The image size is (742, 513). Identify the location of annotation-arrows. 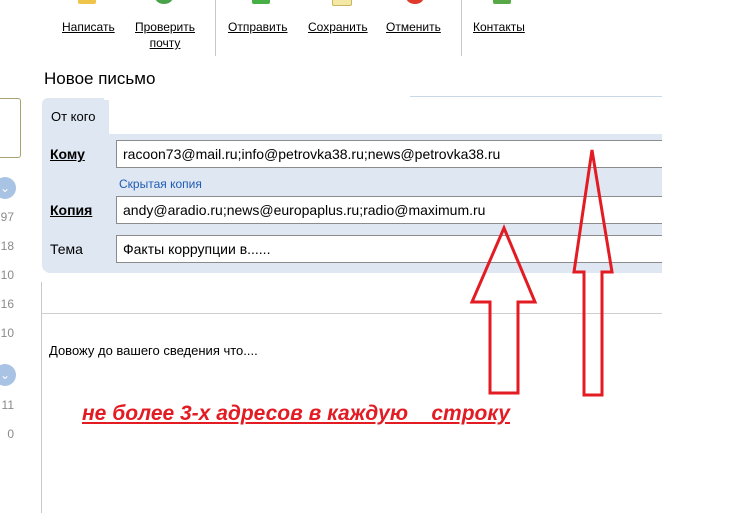
(541, 273).